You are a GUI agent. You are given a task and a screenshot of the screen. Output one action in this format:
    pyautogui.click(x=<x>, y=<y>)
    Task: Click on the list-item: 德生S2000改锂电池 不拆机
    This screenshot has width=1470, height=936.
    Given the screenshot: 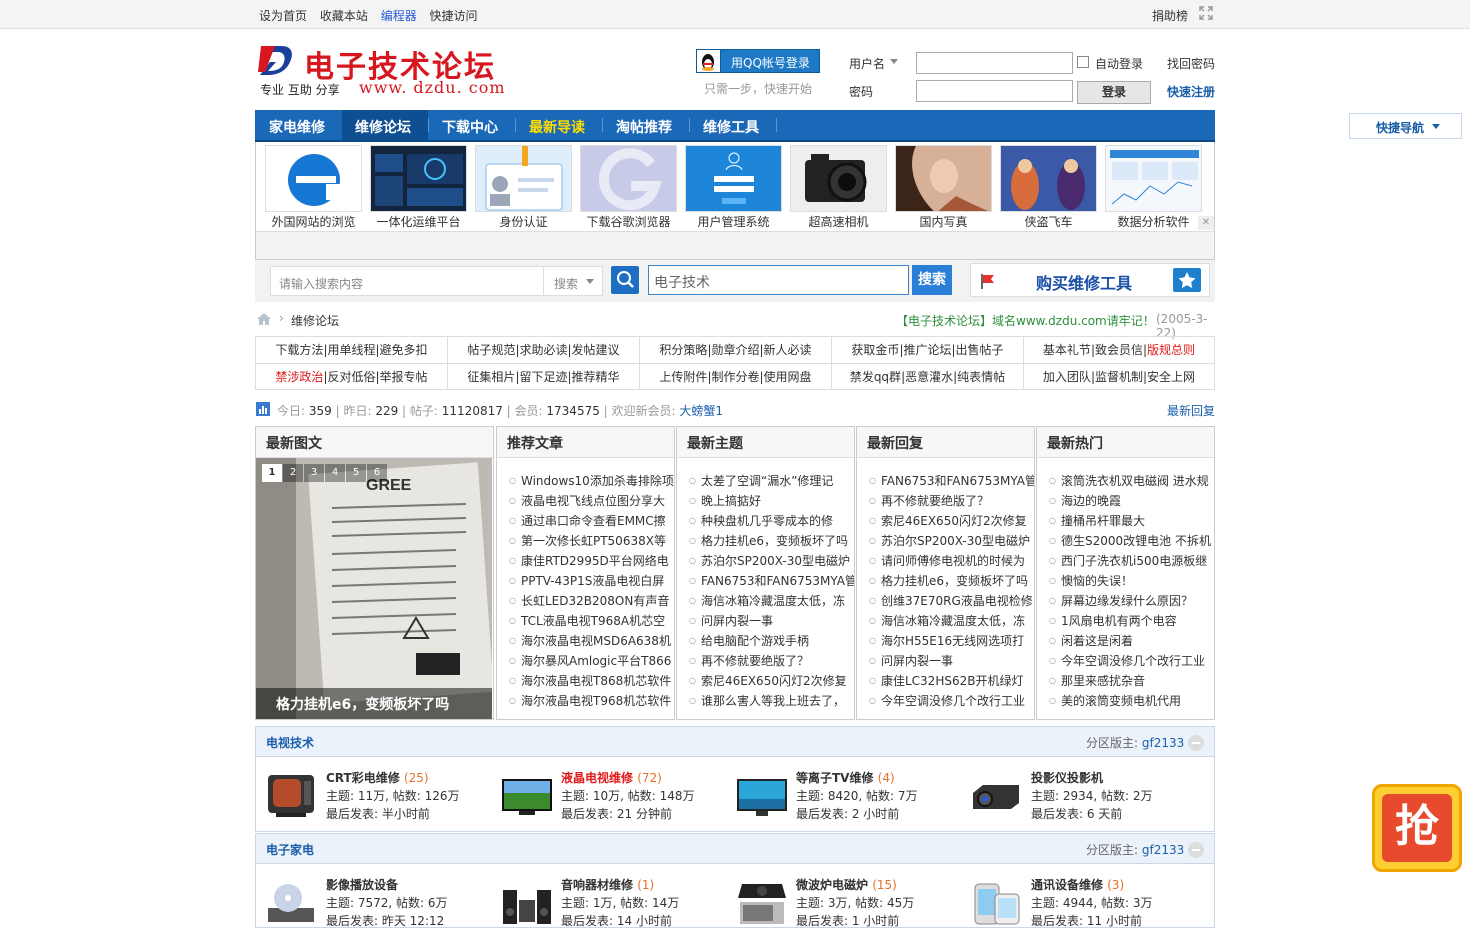 What is the action you would take?
    pyautogui.click(x=1131, y=541)
    